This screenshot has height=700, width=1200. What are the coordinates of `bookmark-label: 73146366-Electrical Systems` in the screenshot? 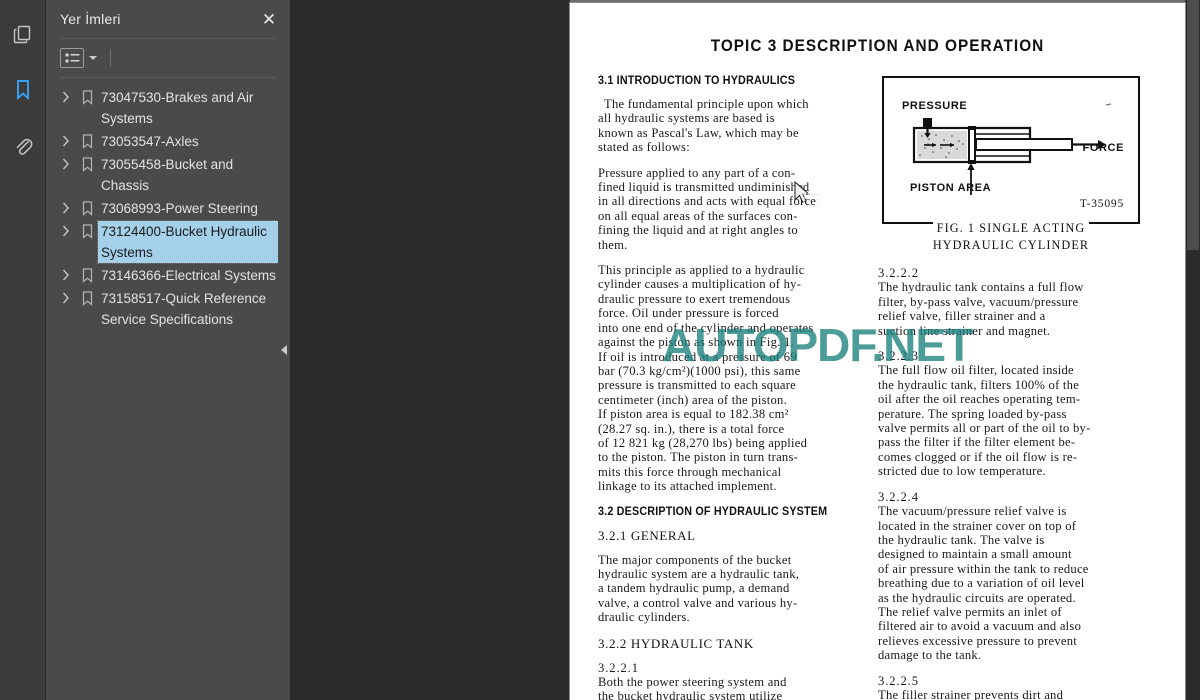 It's located at (188, 275).